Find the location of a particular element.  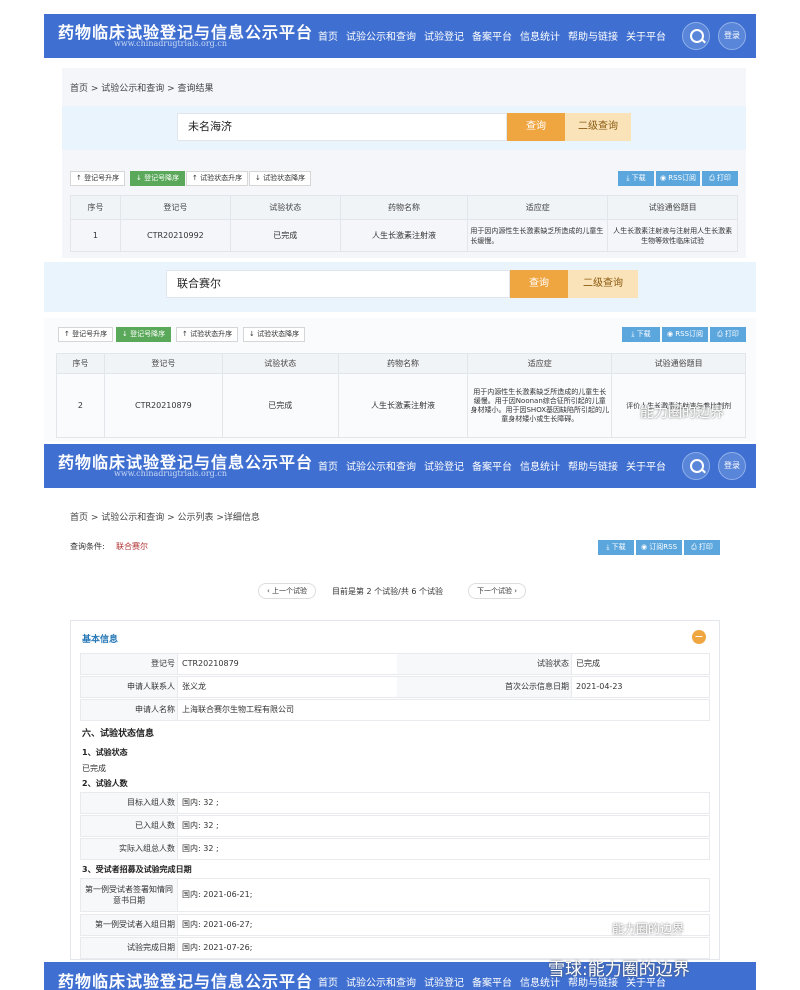

search-bar: 未名海济 查询 二级查询 is located at coordinates (404, 128).